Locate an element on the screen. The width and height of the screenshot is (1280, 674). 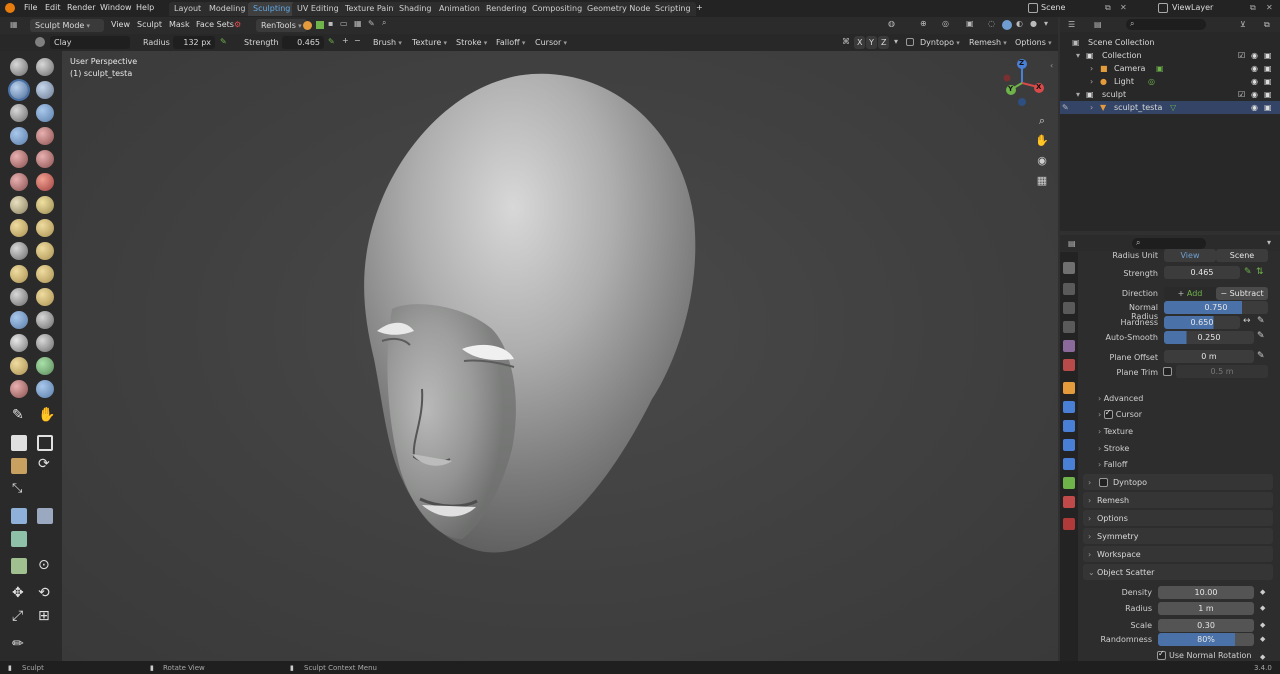
elastic-deform-tool-icon is located at coordinates (19, 251).